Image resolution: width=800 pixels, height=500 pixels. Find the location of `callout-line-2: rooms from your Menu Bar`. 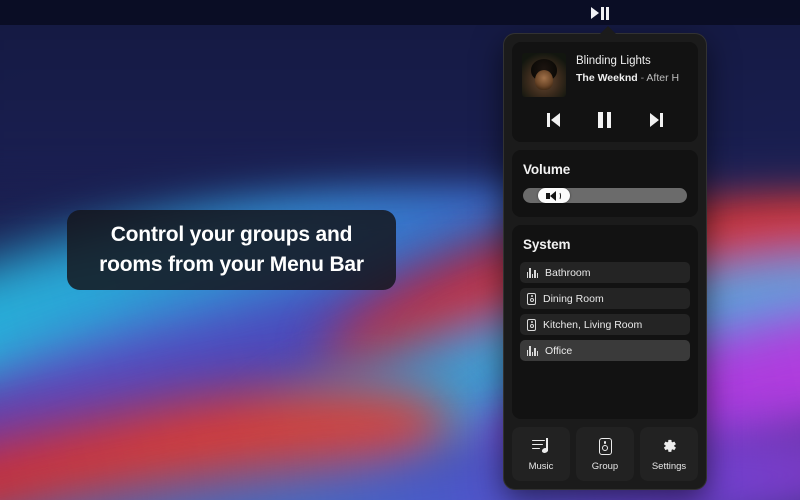

callout-line-2: rooms from your Menu Bar is located at coordinates (231, 264).